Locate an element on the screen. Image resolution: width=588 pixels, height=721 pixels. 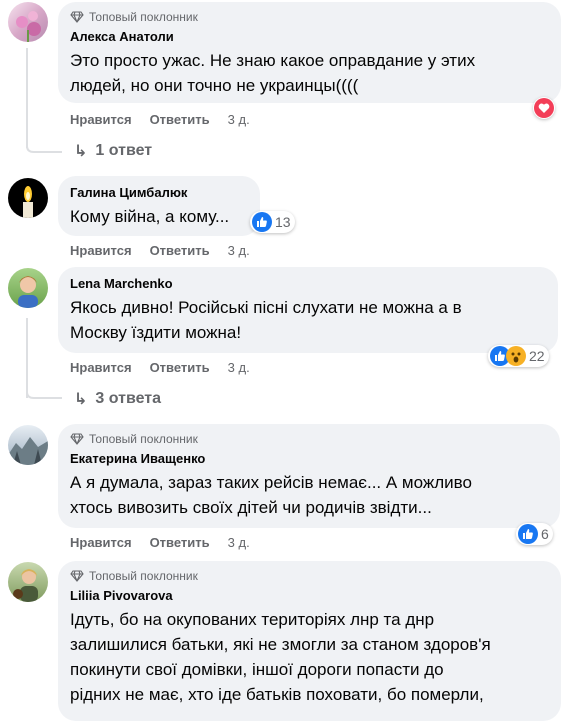
reaction-number: 6 is located at coordinates (545, 534).